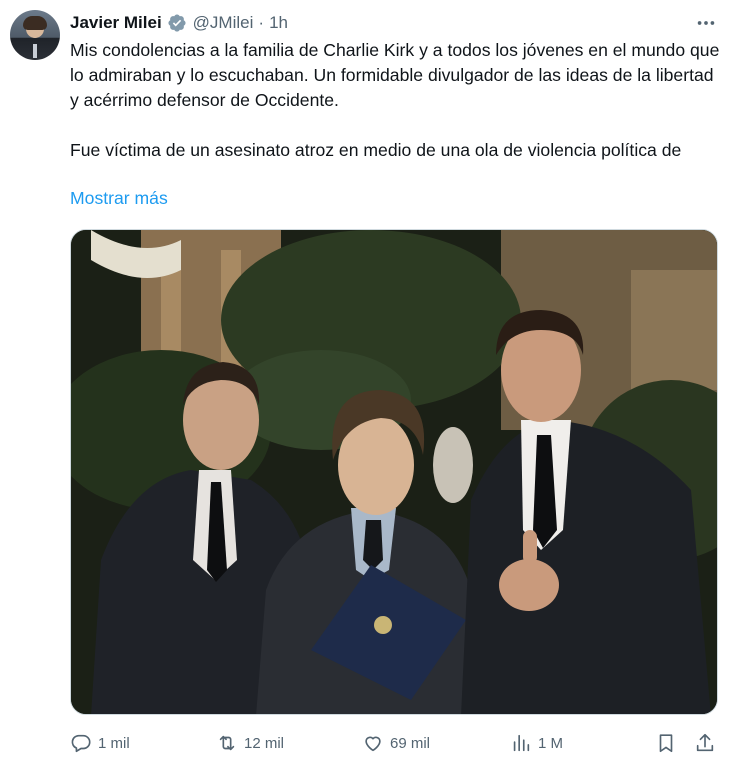  What do you see at coordinates (114, 743) in the screenshot?
I see `reply-count: 1 mil` at bounding box center [114, 743].